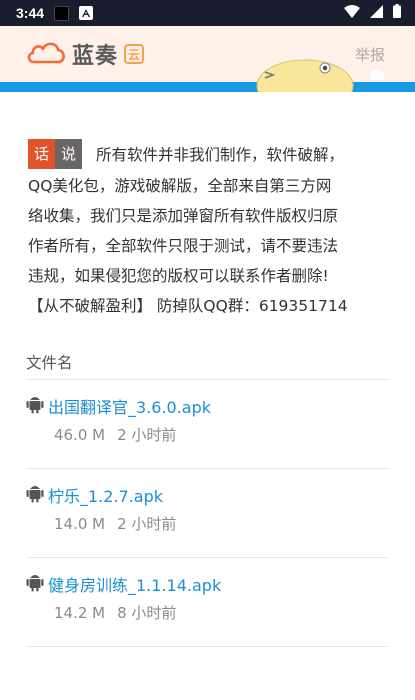 Image resolution: width=415 pixels, height=700 pixels. What do you see at coordinates (46, 54) in the screenshot?
I see `cloud-logo-icon` at bounding box center [46, 54].